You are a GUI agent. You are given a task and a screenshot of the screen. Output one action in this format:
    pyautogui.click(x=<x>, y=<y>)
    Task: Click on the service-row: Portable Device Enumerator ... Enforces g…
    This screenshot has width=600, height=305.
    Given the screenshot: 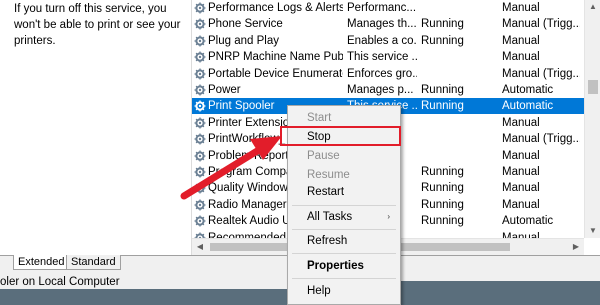 What is the action you would take?
    pyautogui.click(x=396, y=74)
    